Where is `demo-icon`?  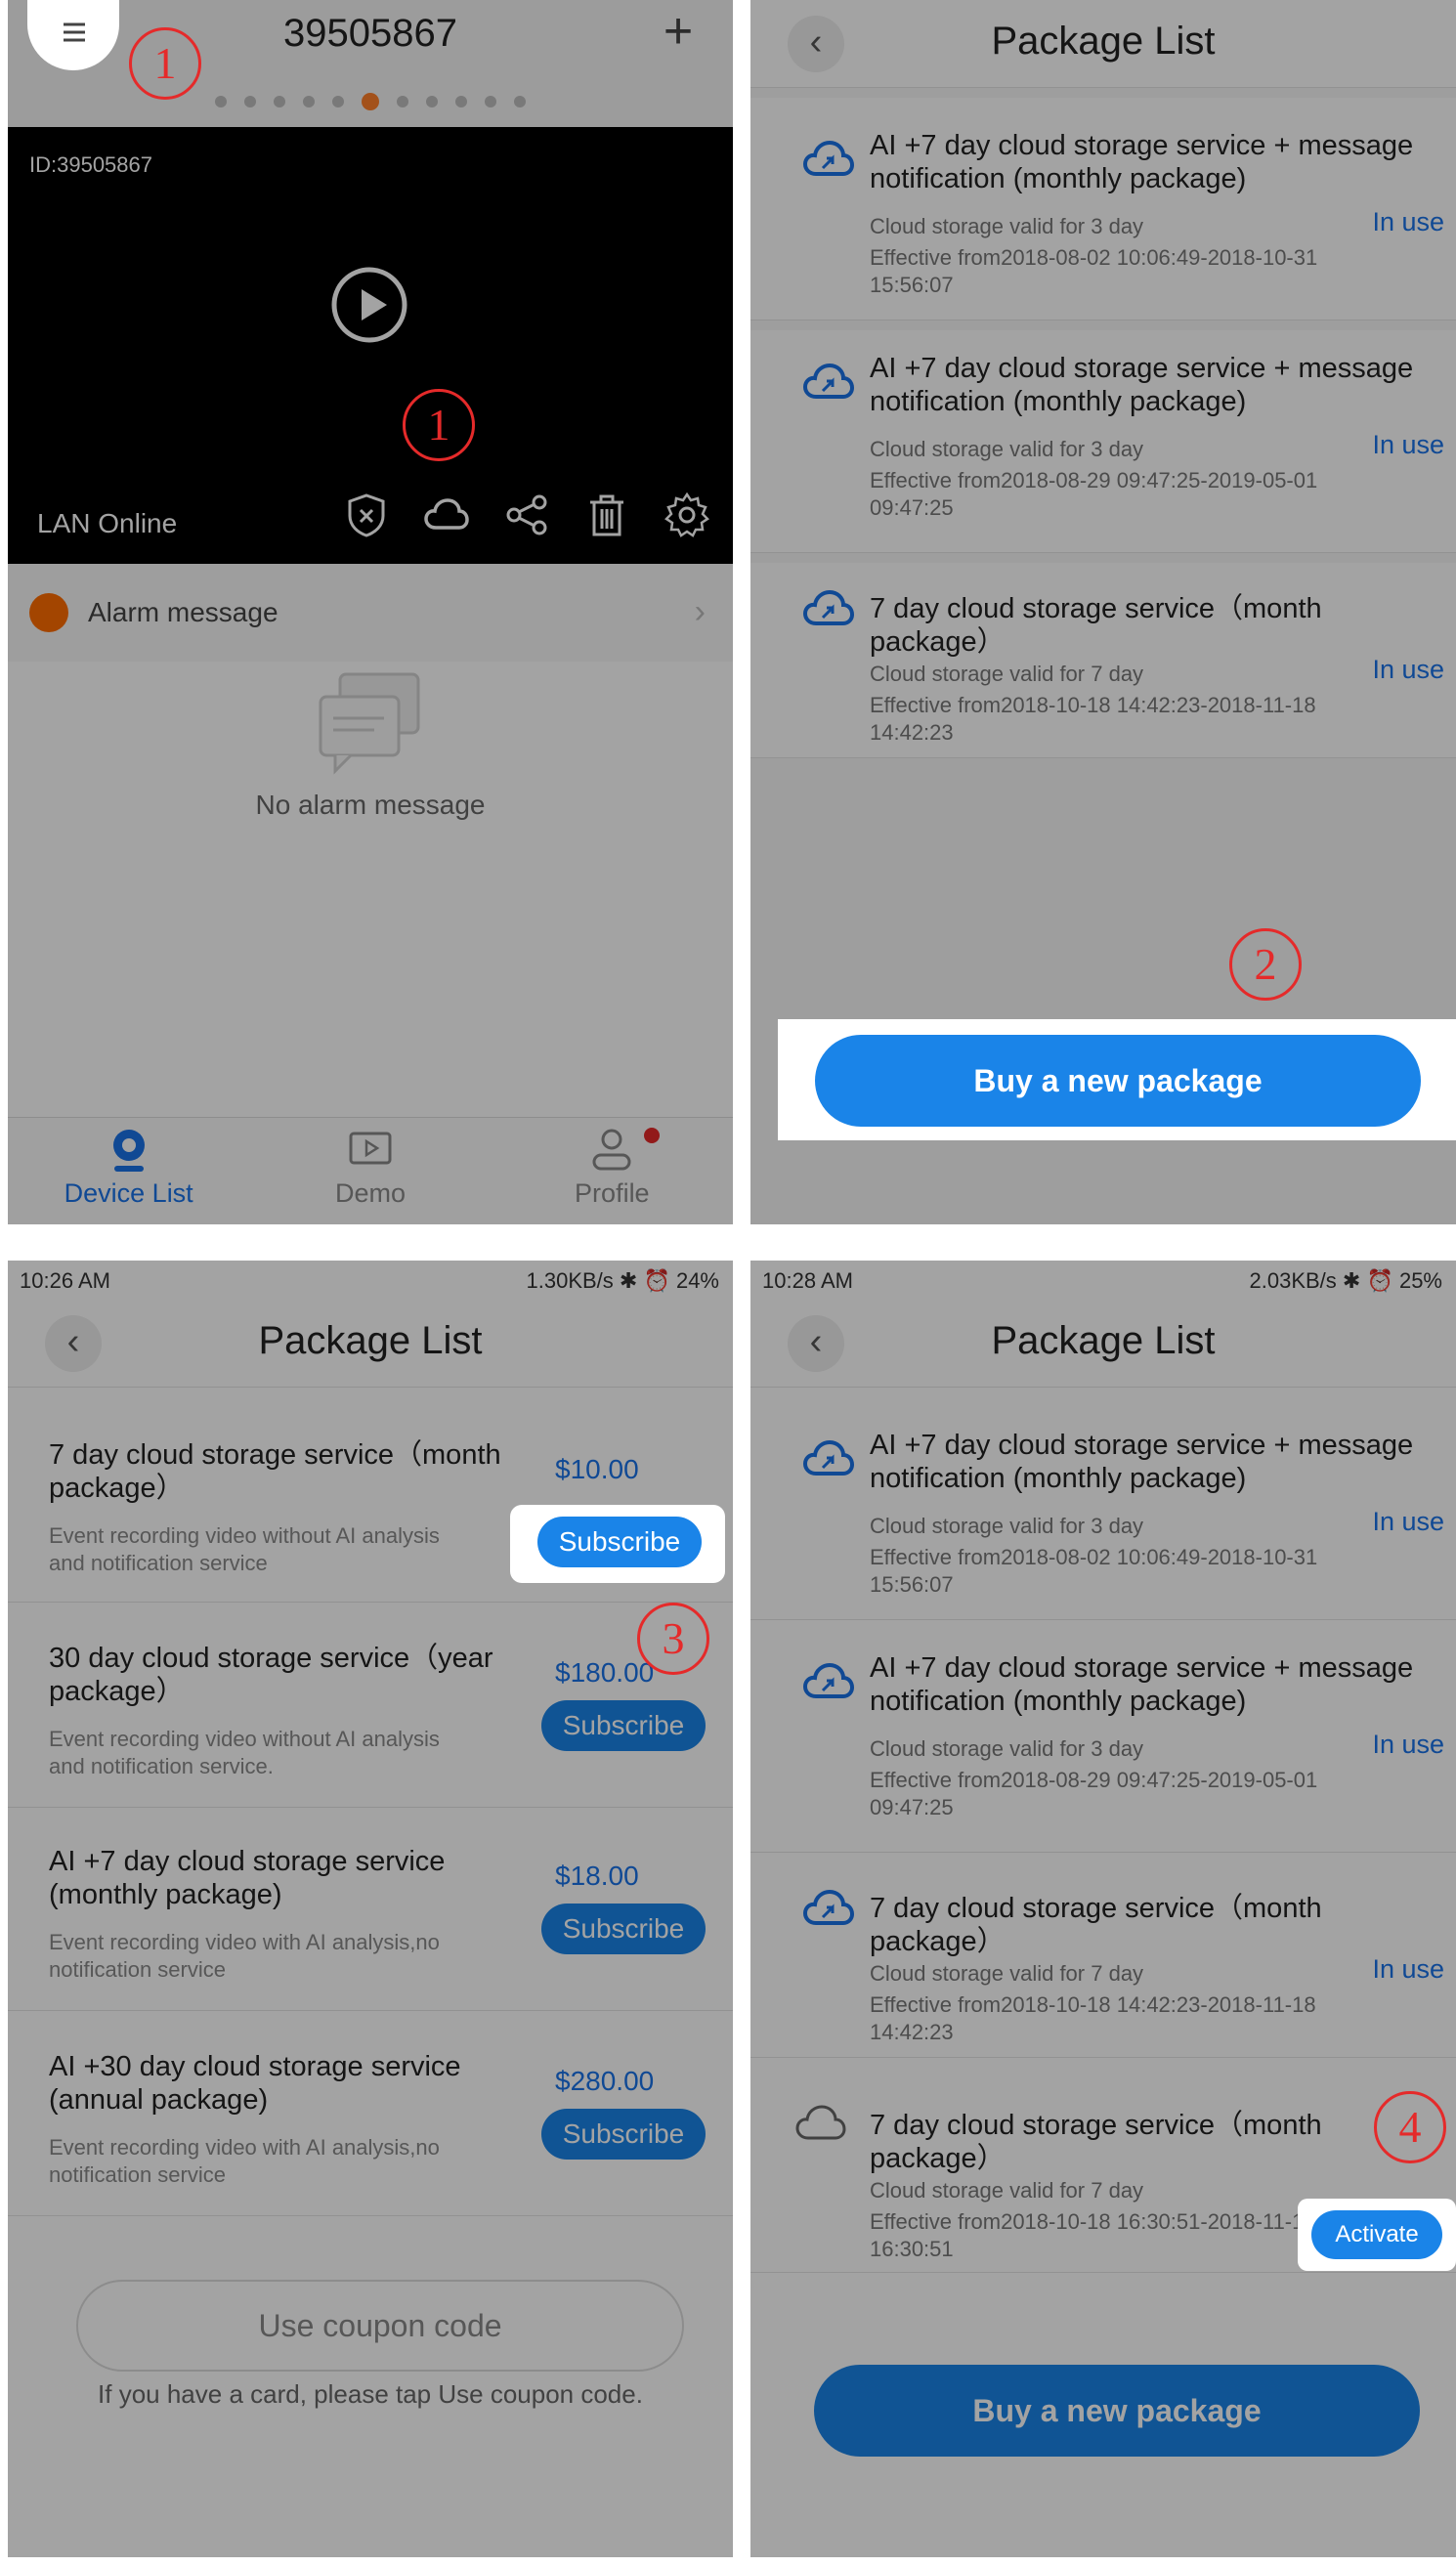
demo-icon is located at coordinates (370, 1148).